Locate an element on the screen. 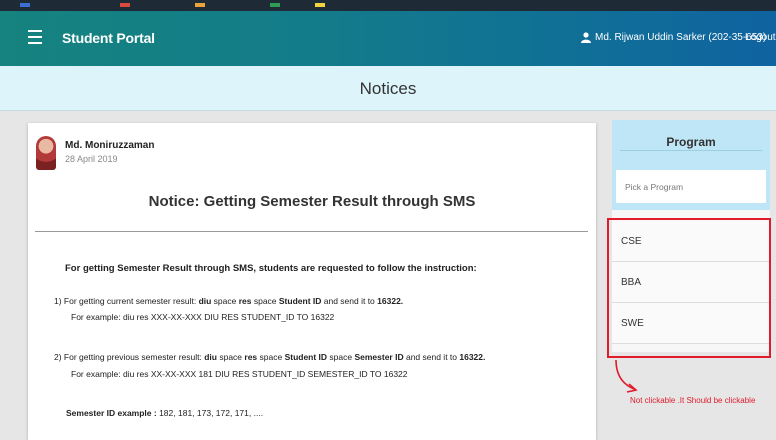  notice-date: 28 April 2019 is located at coordinates (91, 159).